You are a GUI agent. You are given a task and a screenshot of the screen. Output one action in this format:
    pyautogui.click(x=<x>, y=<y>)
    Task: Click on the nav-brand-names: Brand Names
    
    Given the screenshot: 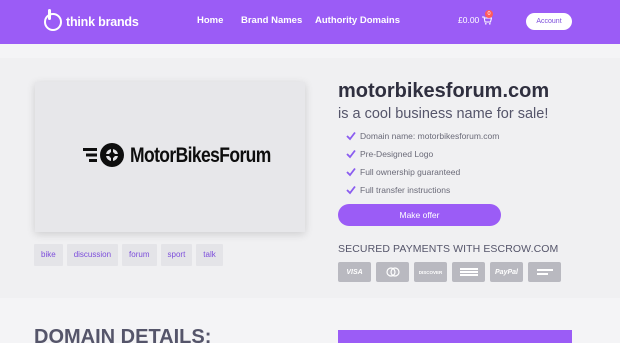 What is the action you would take?
    pyautogui.click(x=271, y=20)
    